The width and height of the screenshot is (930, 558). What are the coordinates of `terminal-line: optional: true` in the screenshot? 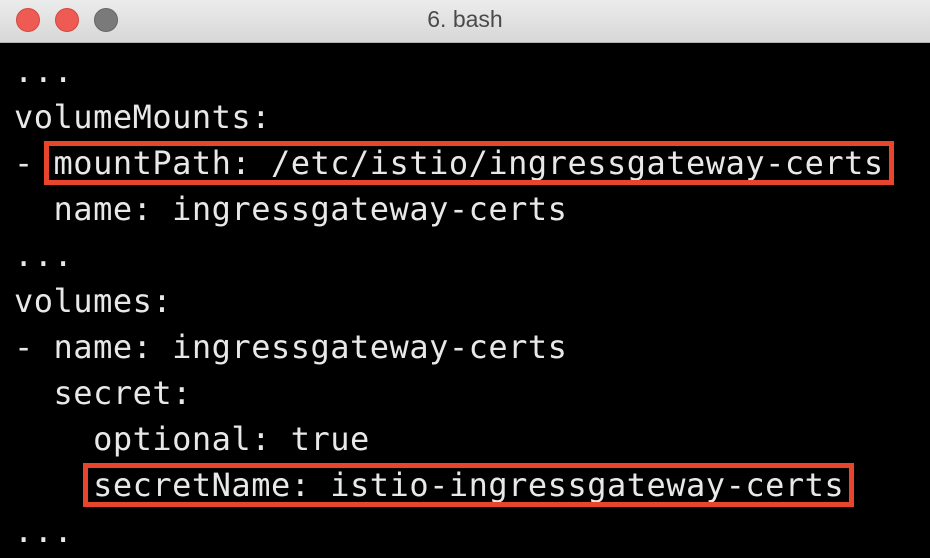 It's located at (469, 439).